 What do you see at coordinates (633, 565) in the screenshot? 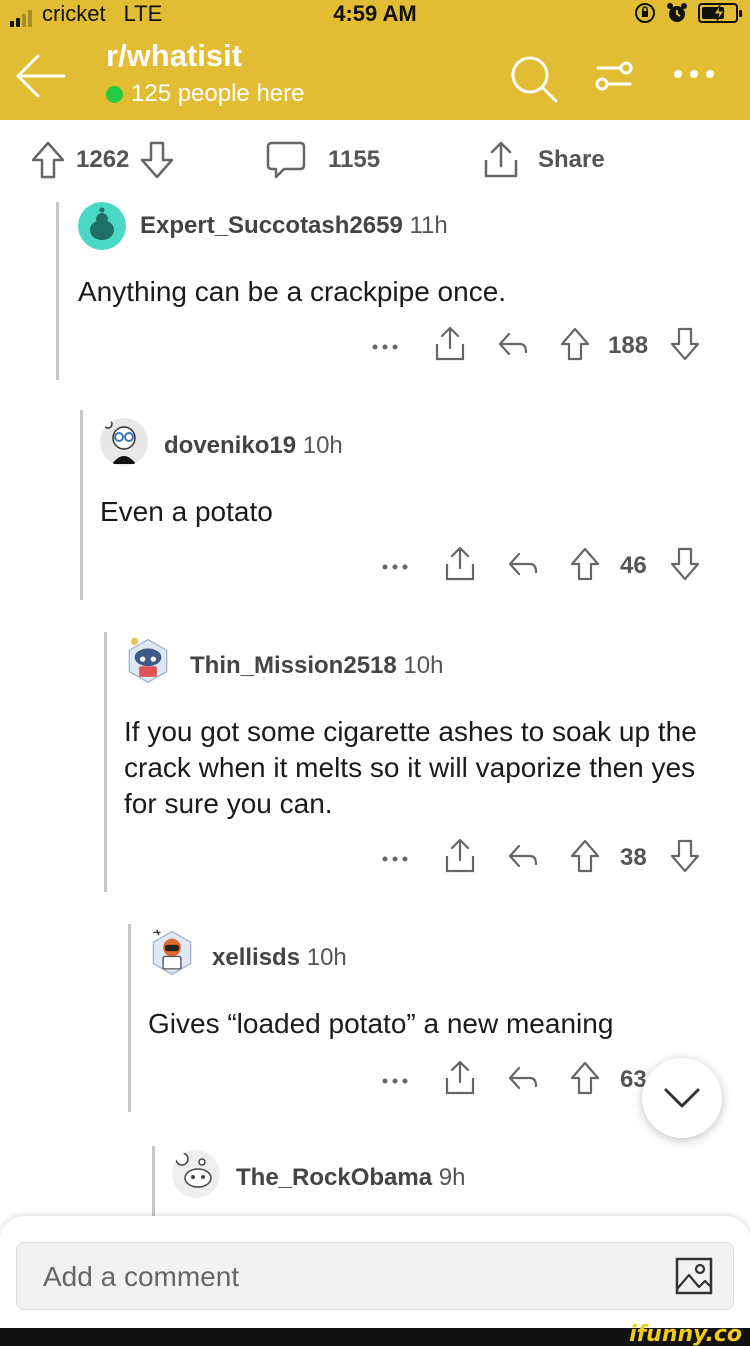
I see `comment-score: 46` at bounding box center [633, 565].